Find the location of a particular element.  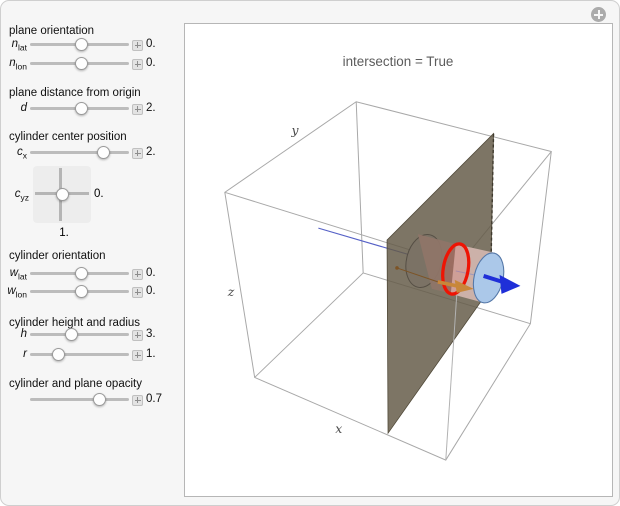

group-title-cylinder-orientation: cylinder orientation is located at coordinates (57, 256).